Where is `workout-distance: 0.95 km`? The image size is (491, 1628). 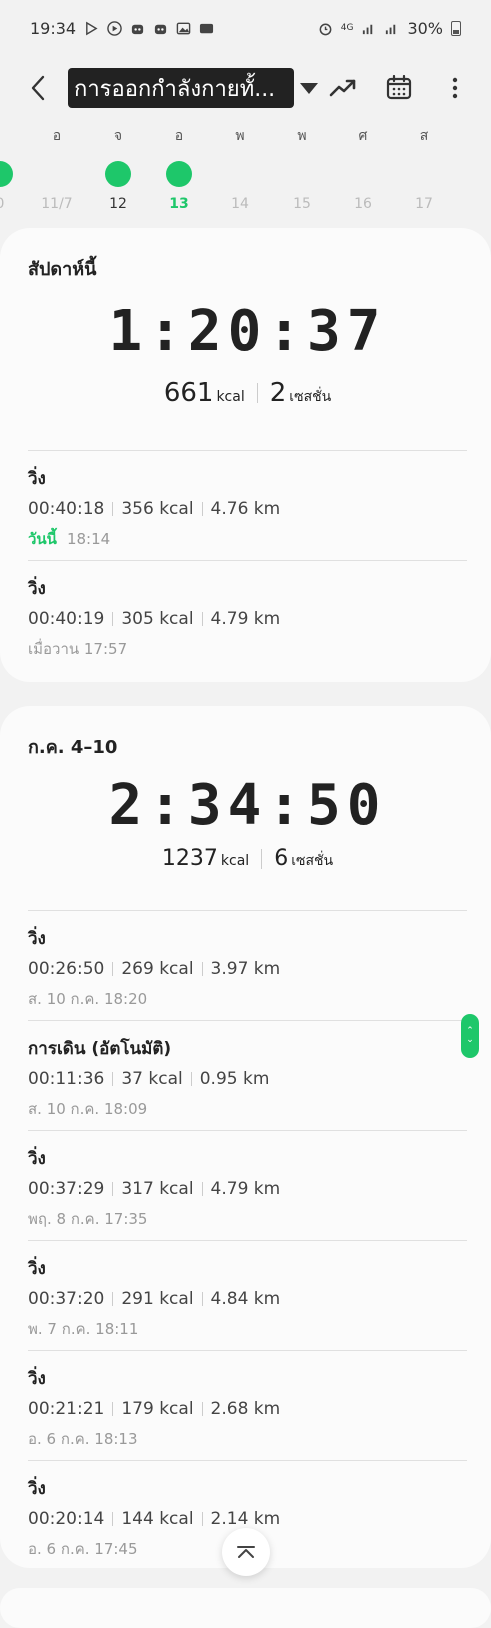 workout-distance: 0.95 km is located at coordinates (234, 1079).